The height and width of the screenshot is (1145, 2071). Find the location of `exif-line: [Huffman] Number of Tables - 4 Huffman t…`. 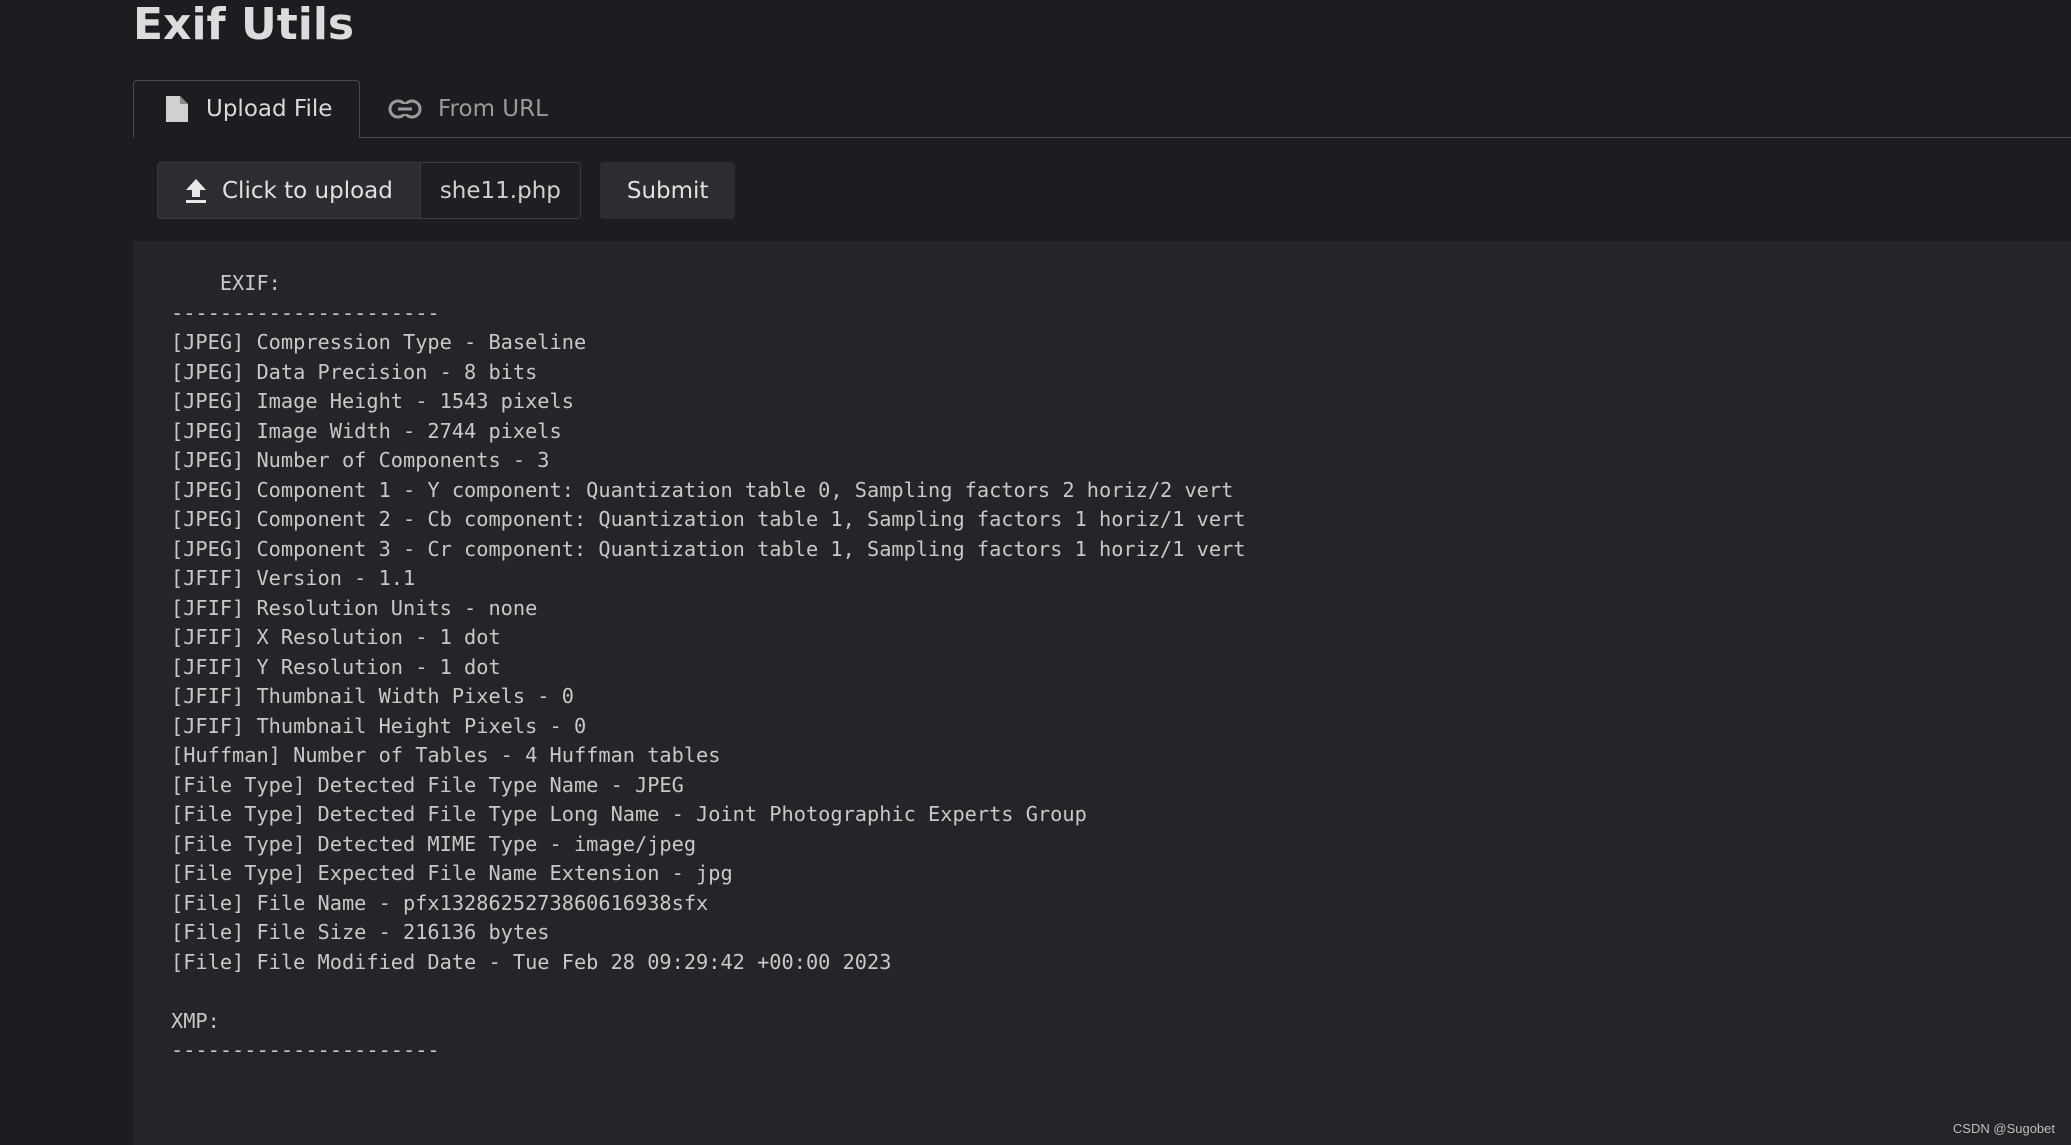

exif-line: [Huffman] Number of Tables - 4 Huffman t… is located at coordinates (446, 755).